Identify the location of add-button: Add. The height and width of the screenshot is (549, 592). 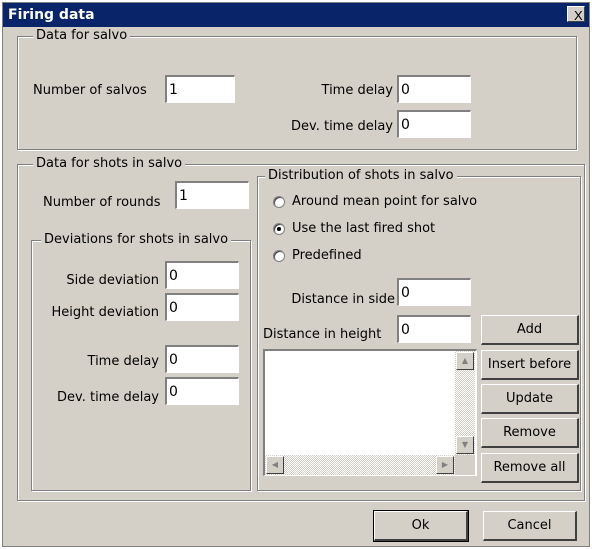
(530, 330).